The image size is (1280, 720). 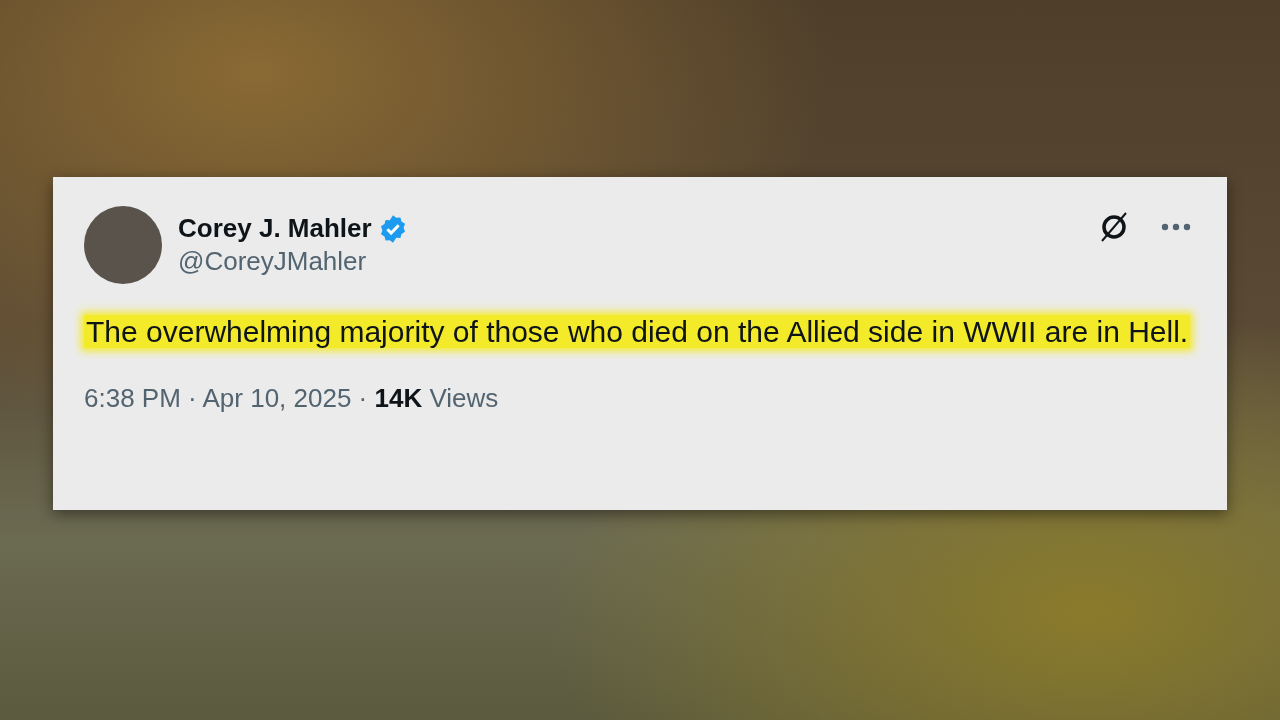 I want to click on post-meta: 6:38 PM · Apr 10, 2025 · 14K Views, so click(x=292, y=398).